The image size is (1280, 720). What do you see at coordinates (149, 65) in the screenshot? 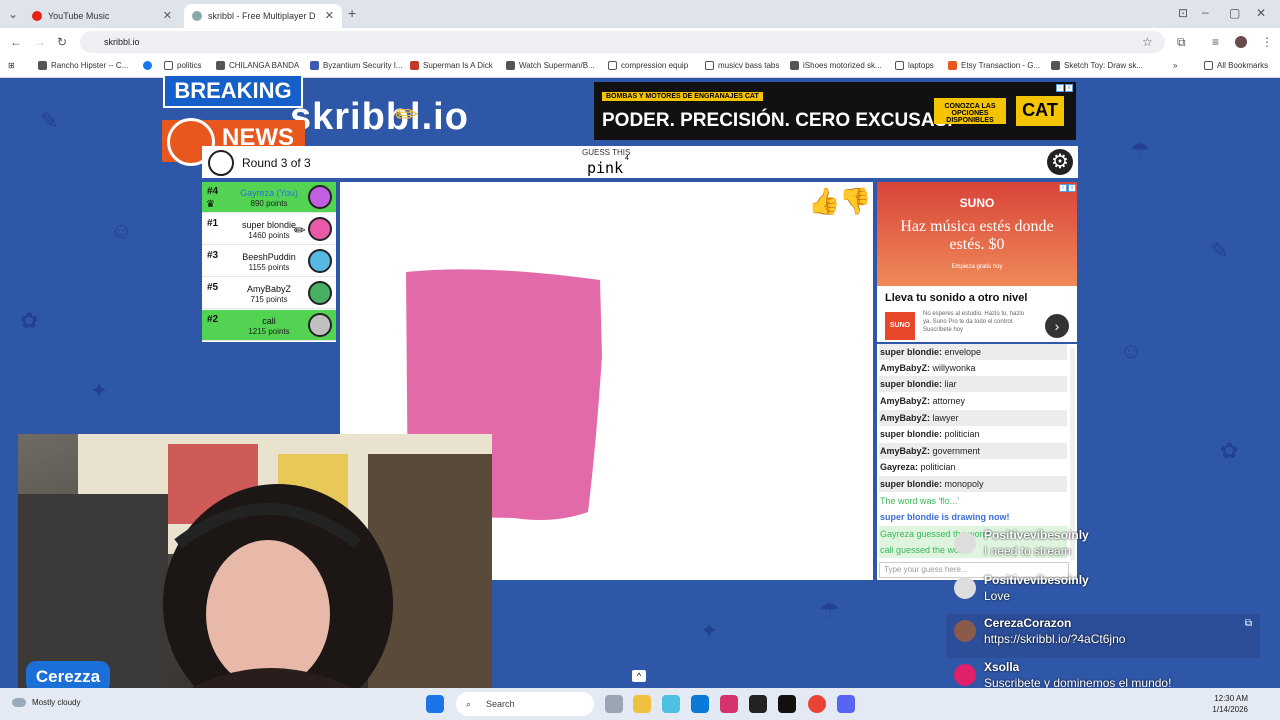
I see `facebook-icon` at bounding box center [149, 65].